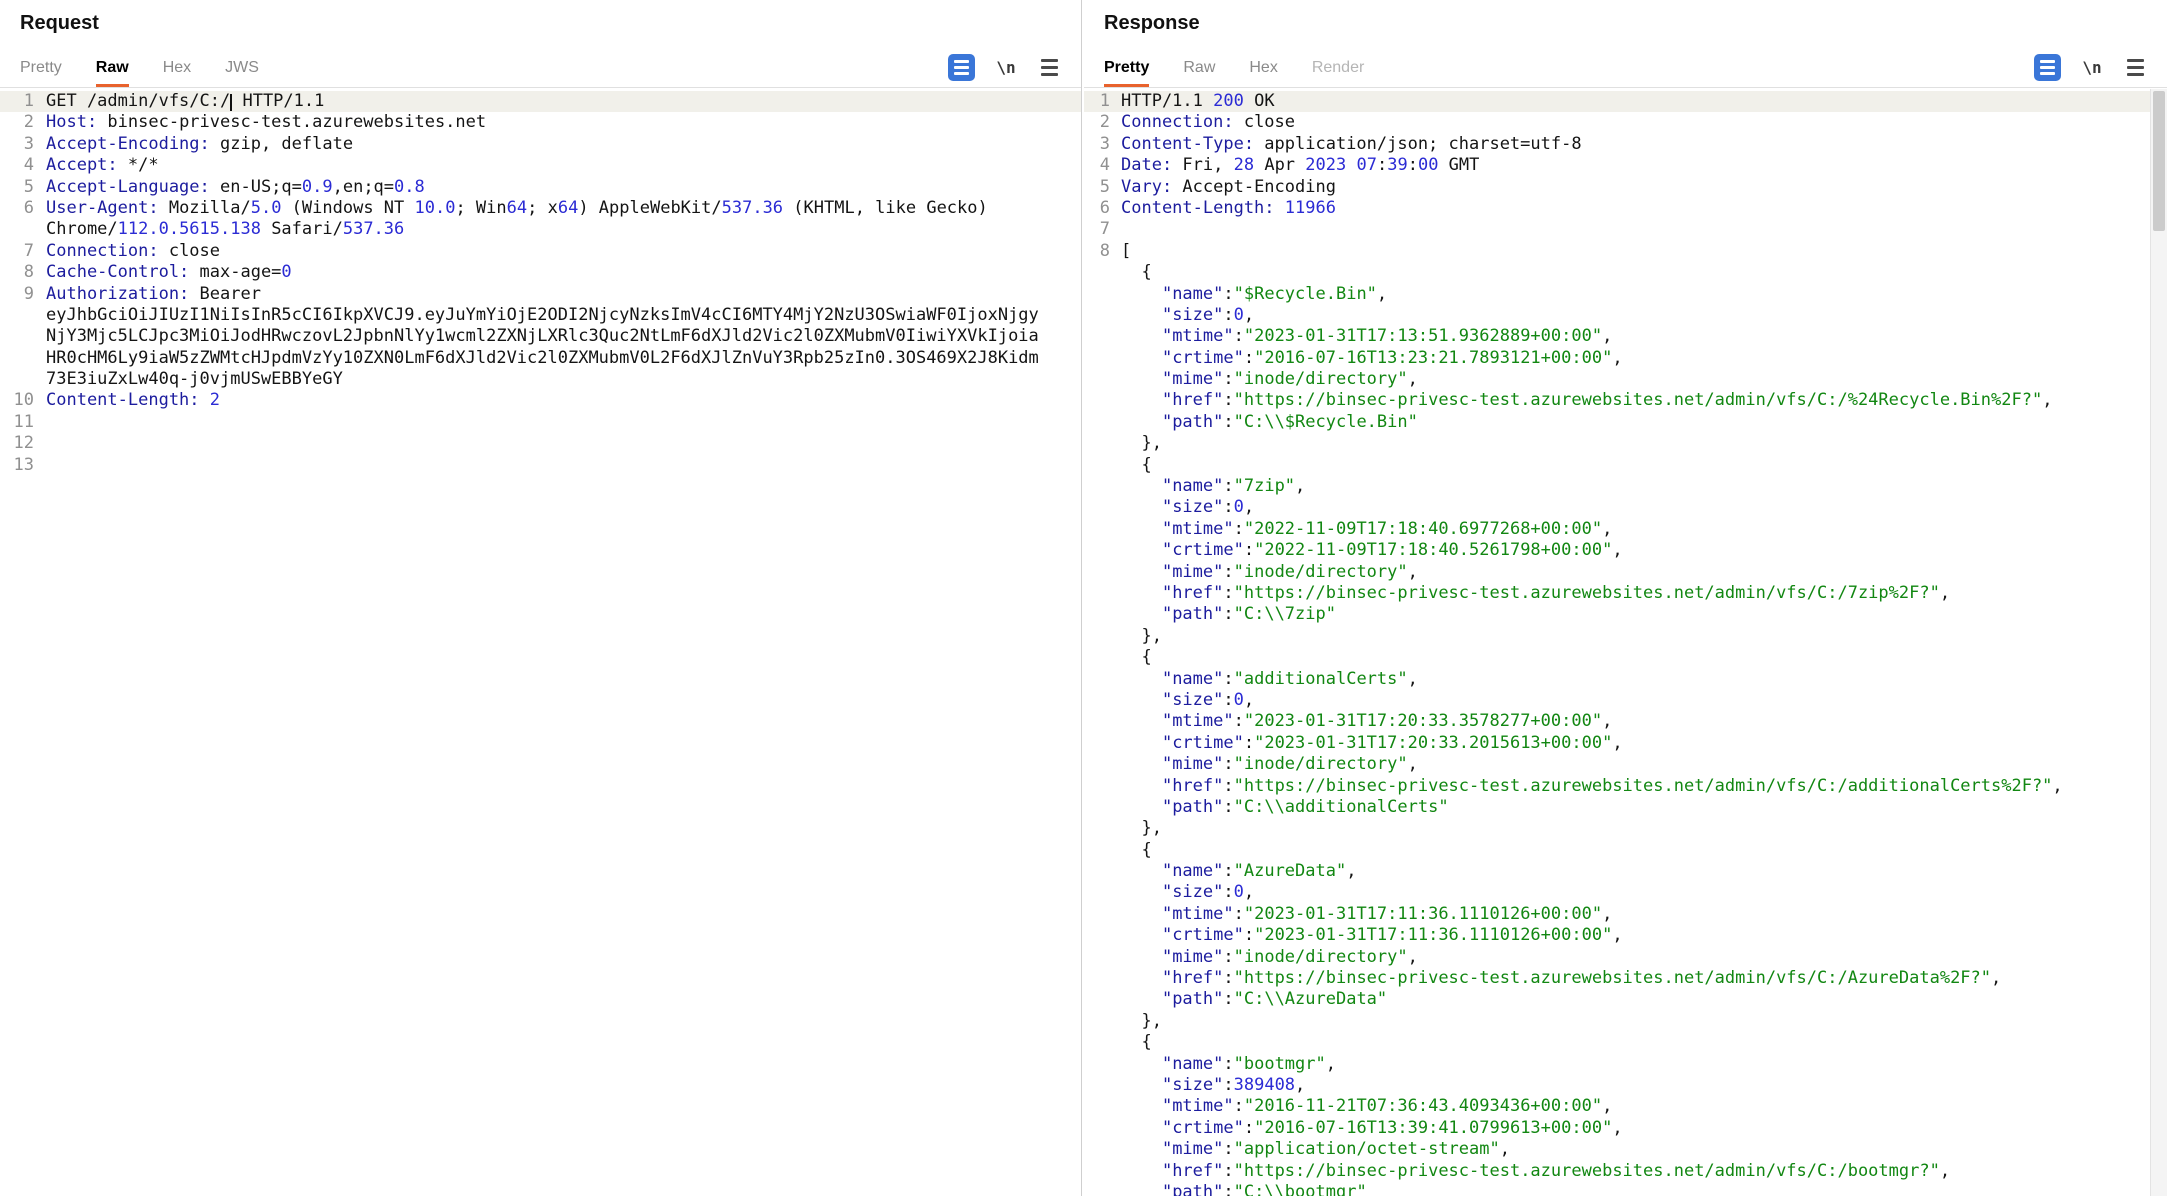  What do you see at coordinates (540, 422) in the screenshot?
I see `code-line: 11` at bounding box center [540, 422].